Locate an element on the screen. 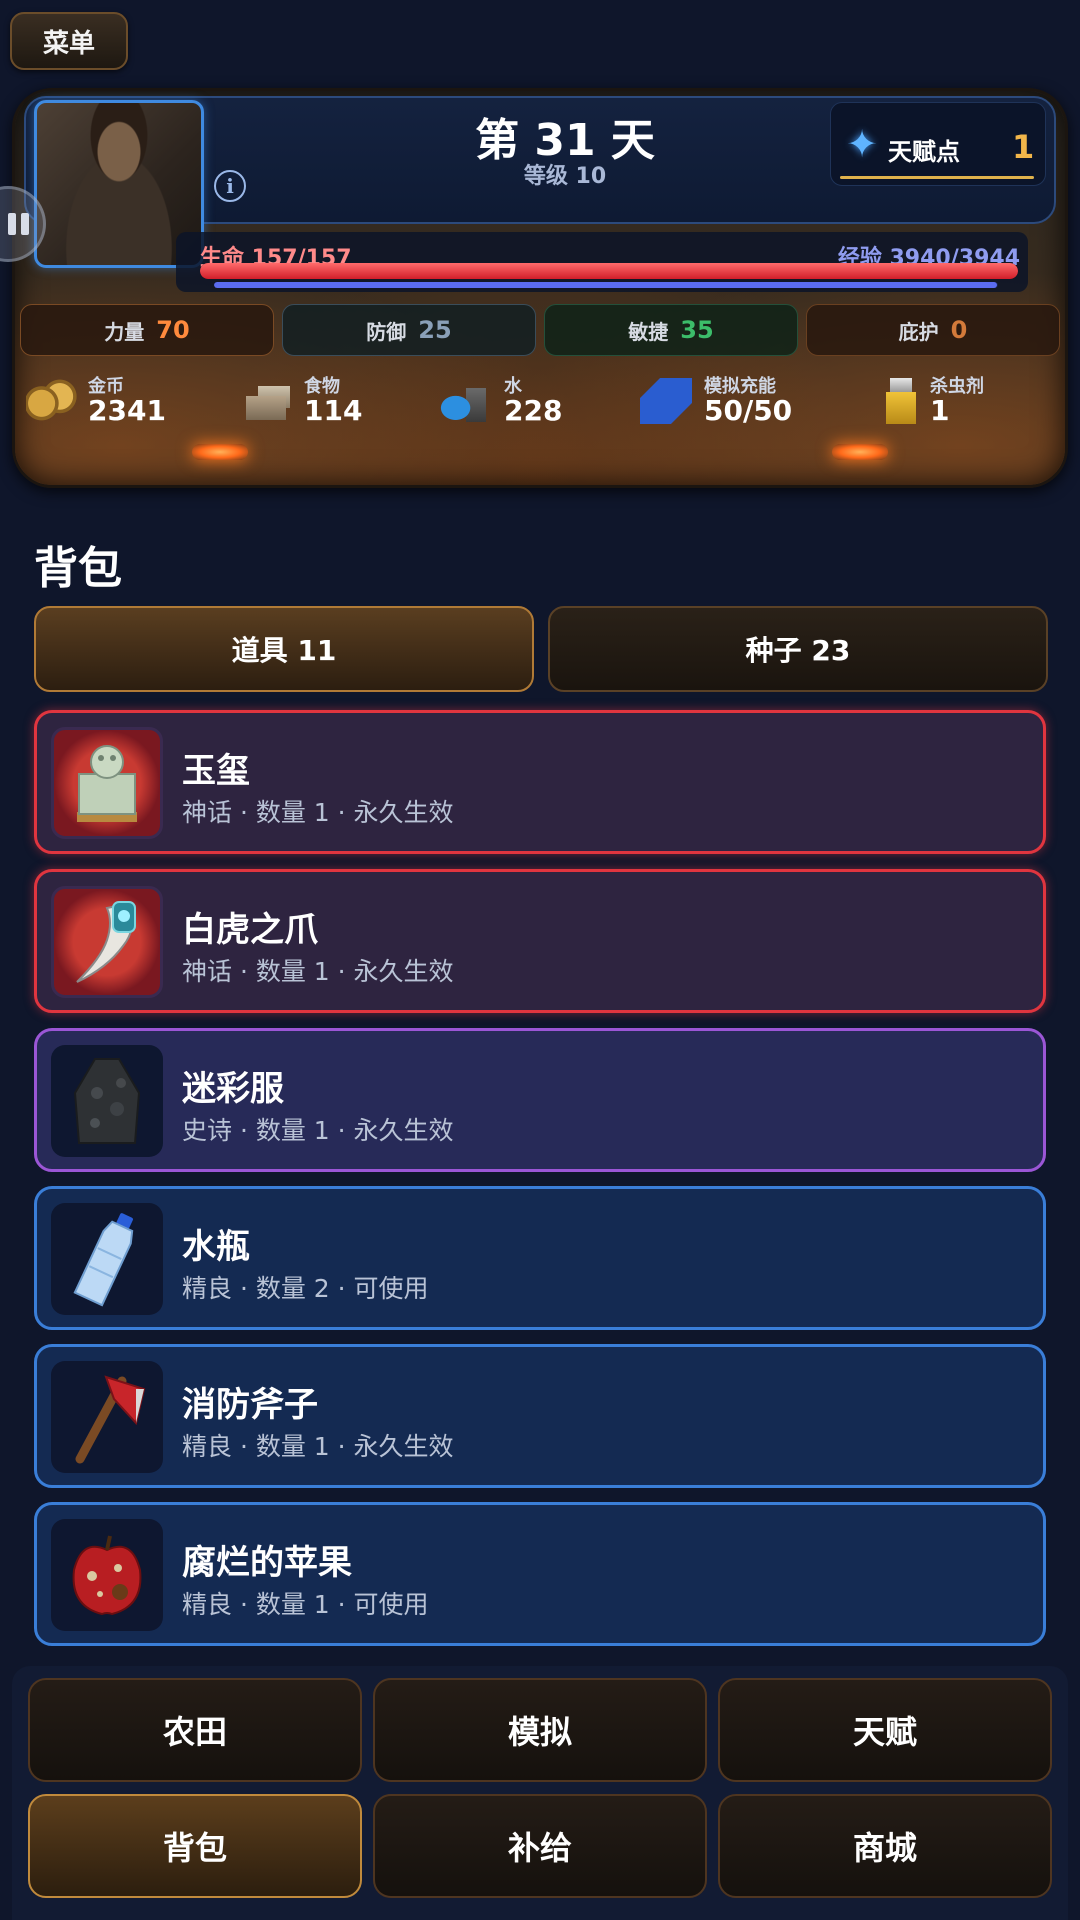 The image size is (1080, 1920). stat-label: 庇护 is located at coordinates (918, 331).